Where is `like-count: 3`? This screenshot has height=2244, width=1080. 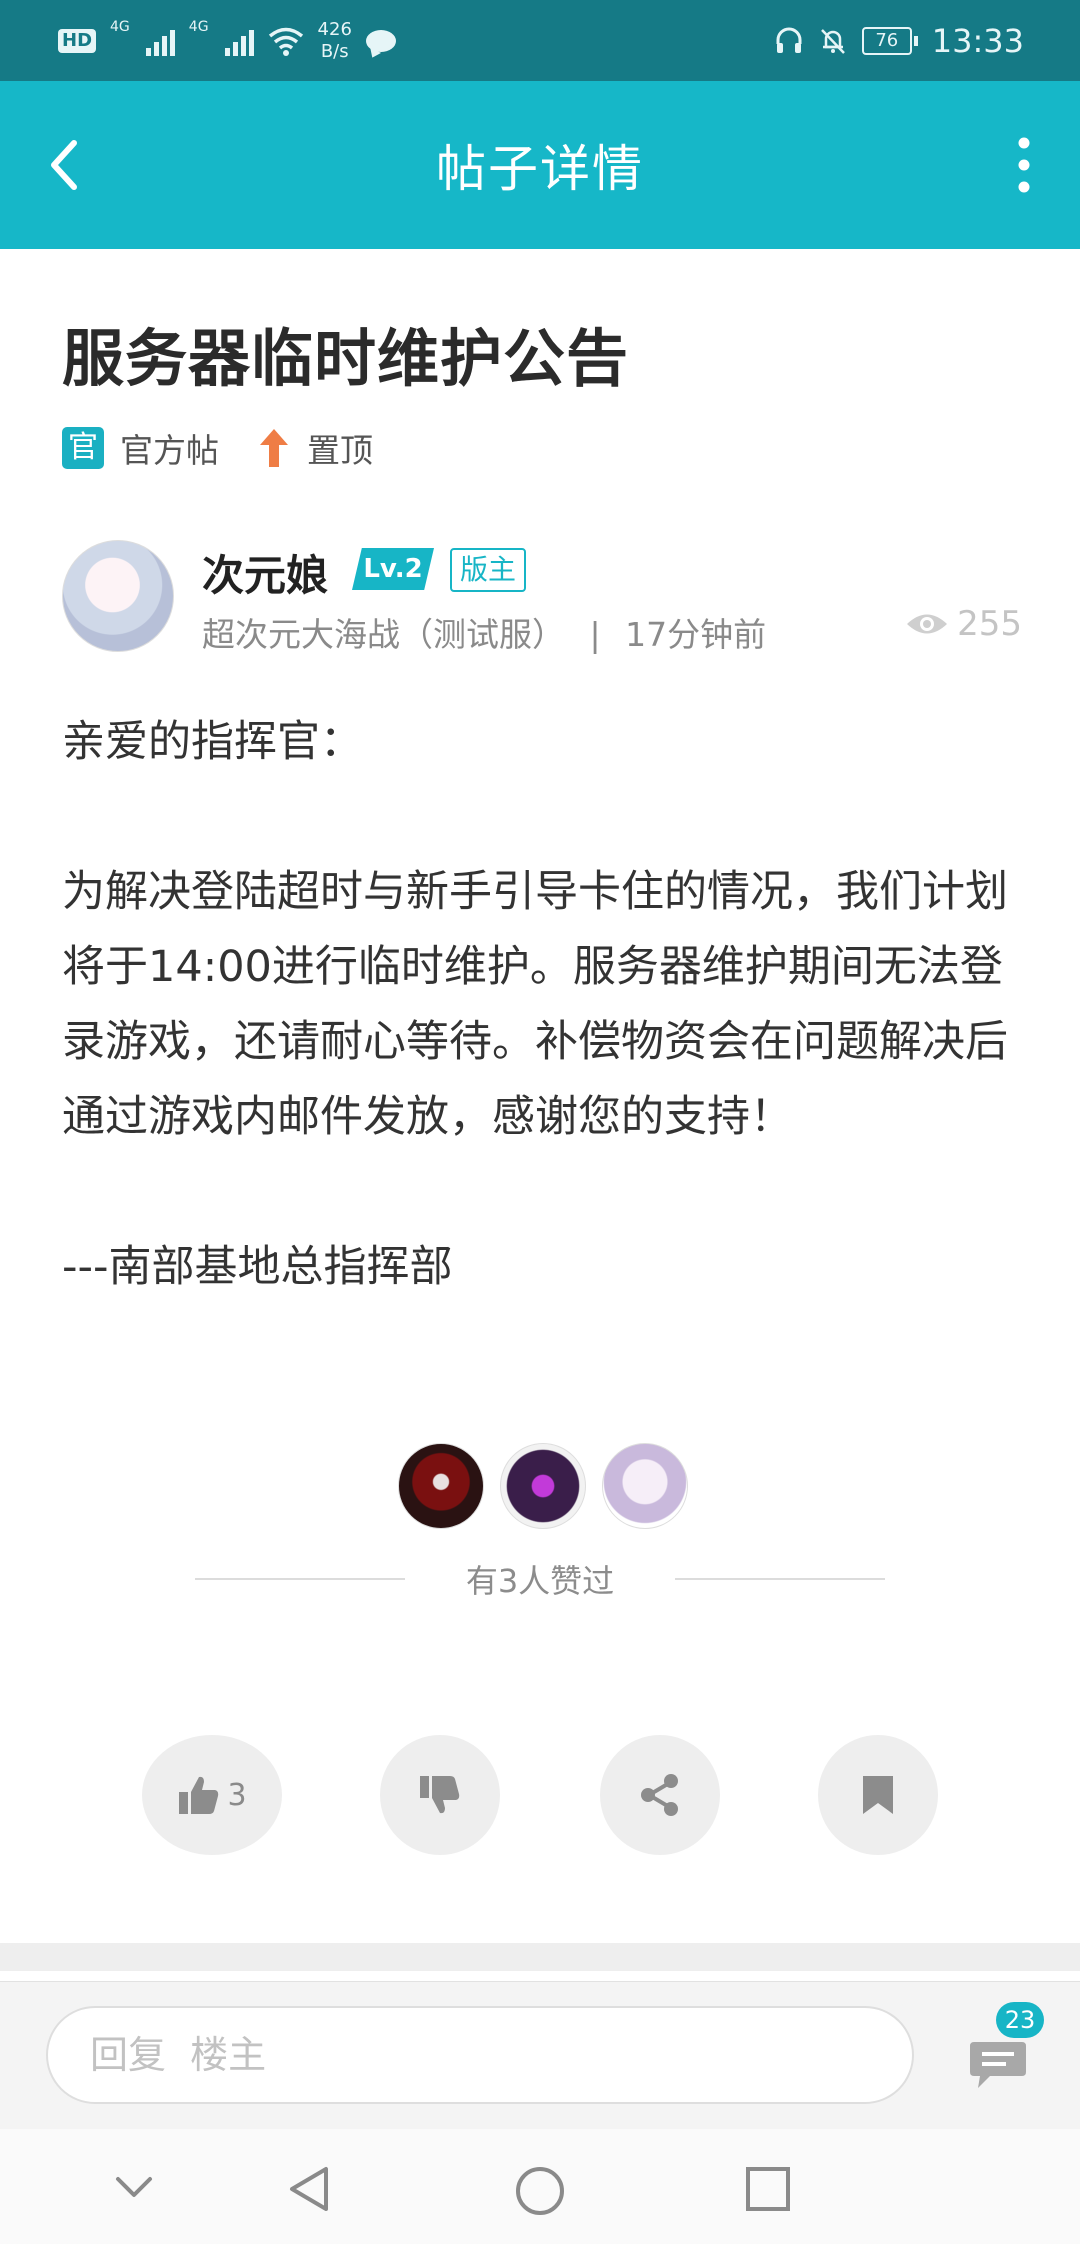
like-count: 3 is located at coordinates (237, 1795).